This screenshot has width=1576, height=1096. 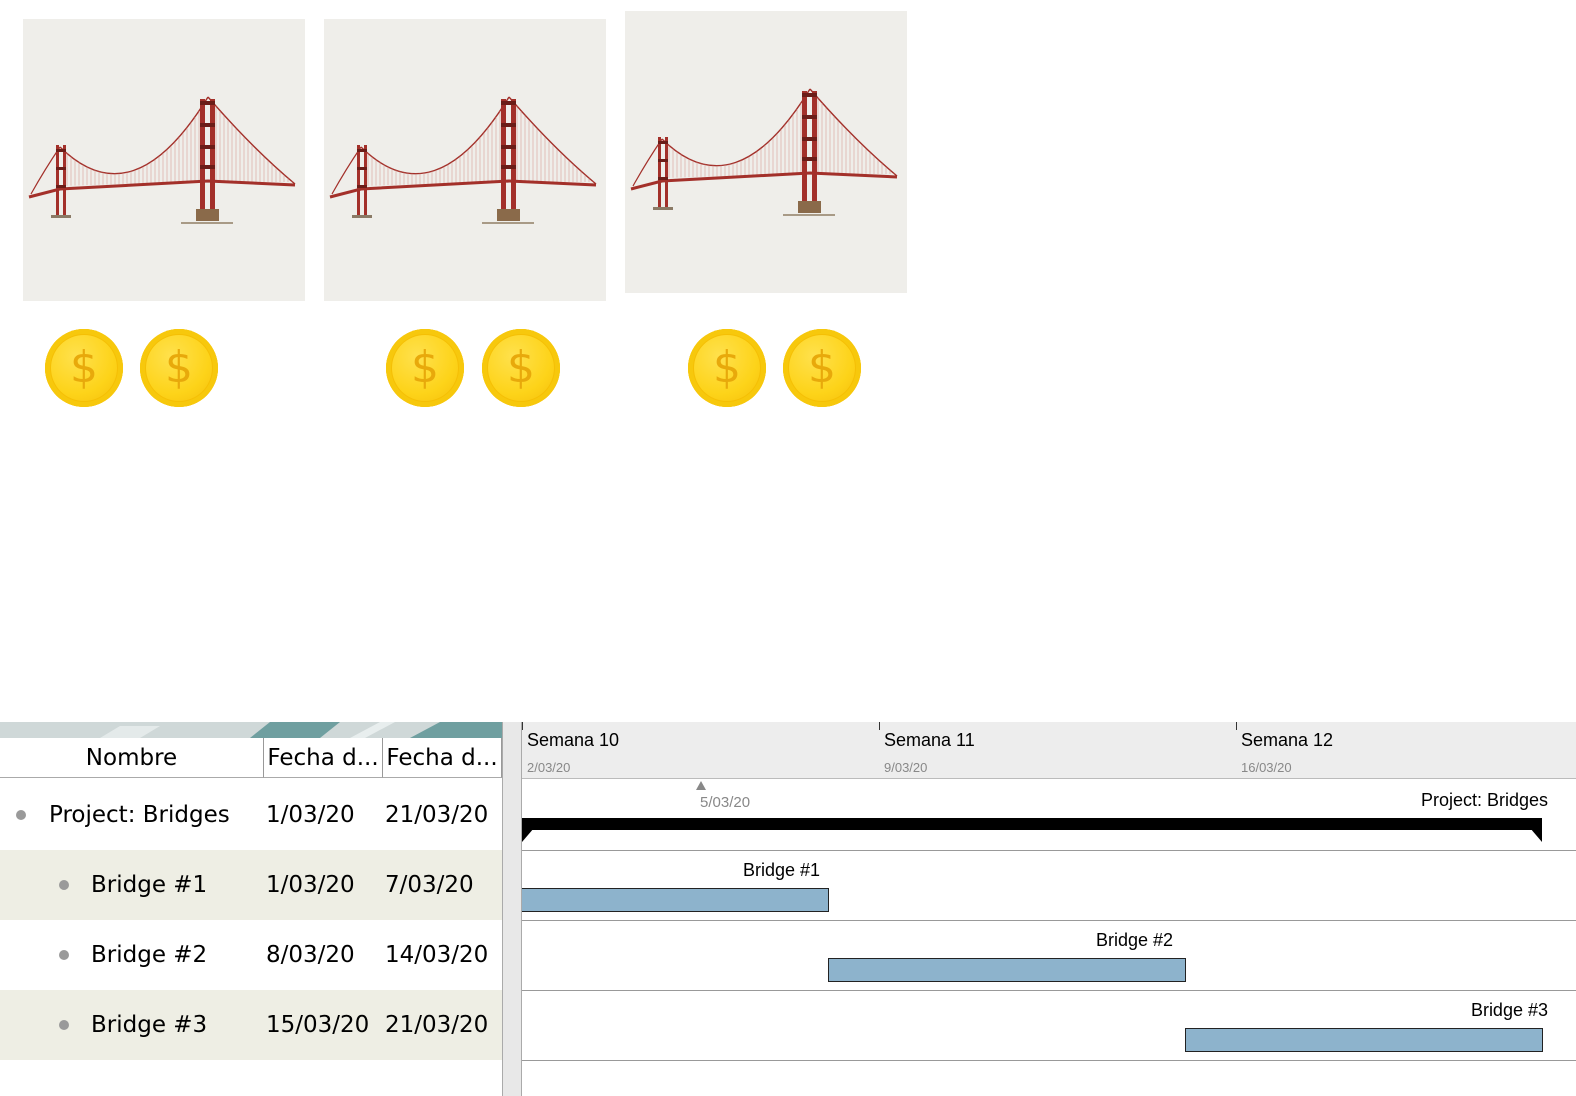 What do you see at coordinates (139, 815) in the screenshot?
I see `task-name: Project: Bridges` at bounding box center [139, 815].